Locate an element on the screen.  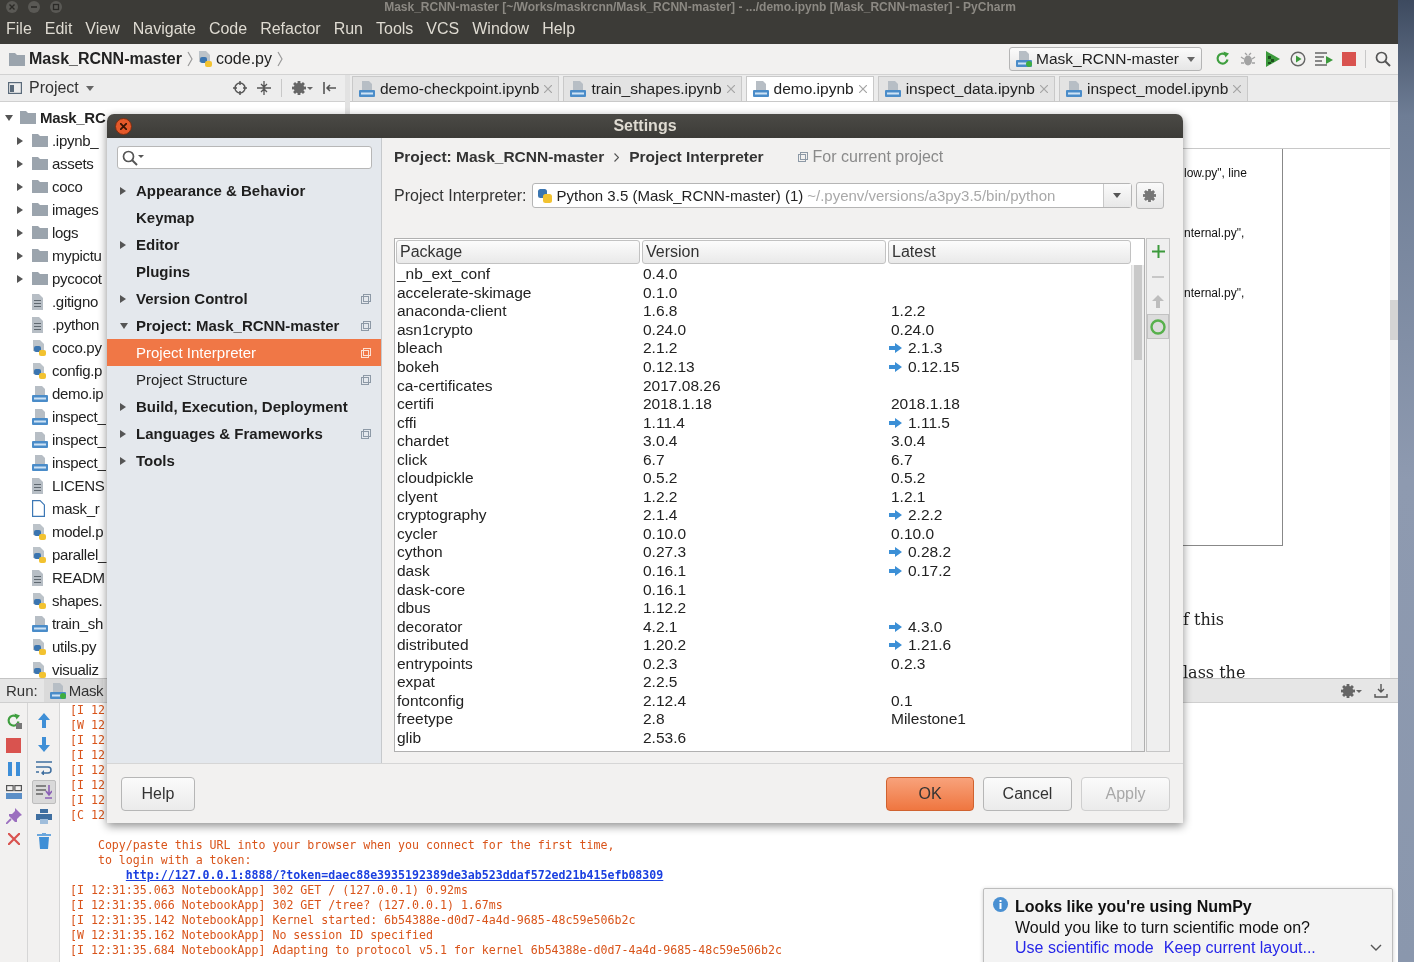
arrow-up-icon is located at coordinates (43, 720).